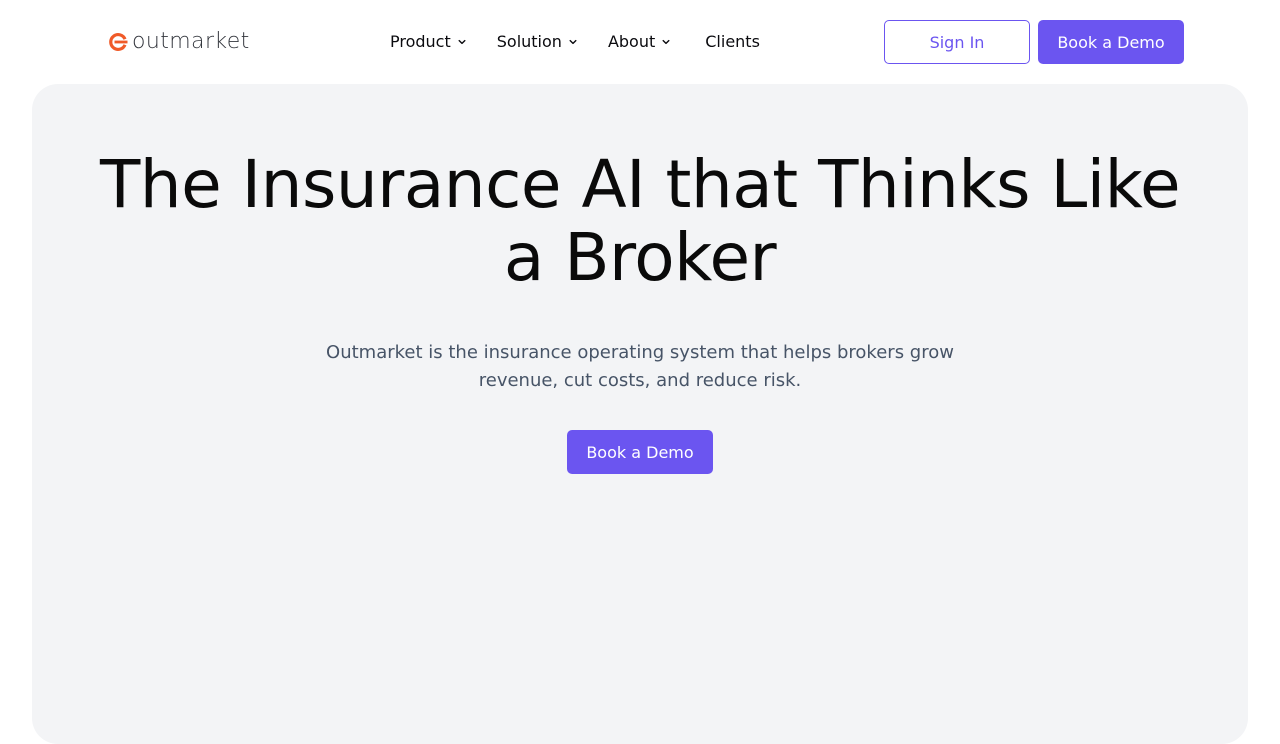  I want to click on nav-item-label: Clients, so click(732, 41).